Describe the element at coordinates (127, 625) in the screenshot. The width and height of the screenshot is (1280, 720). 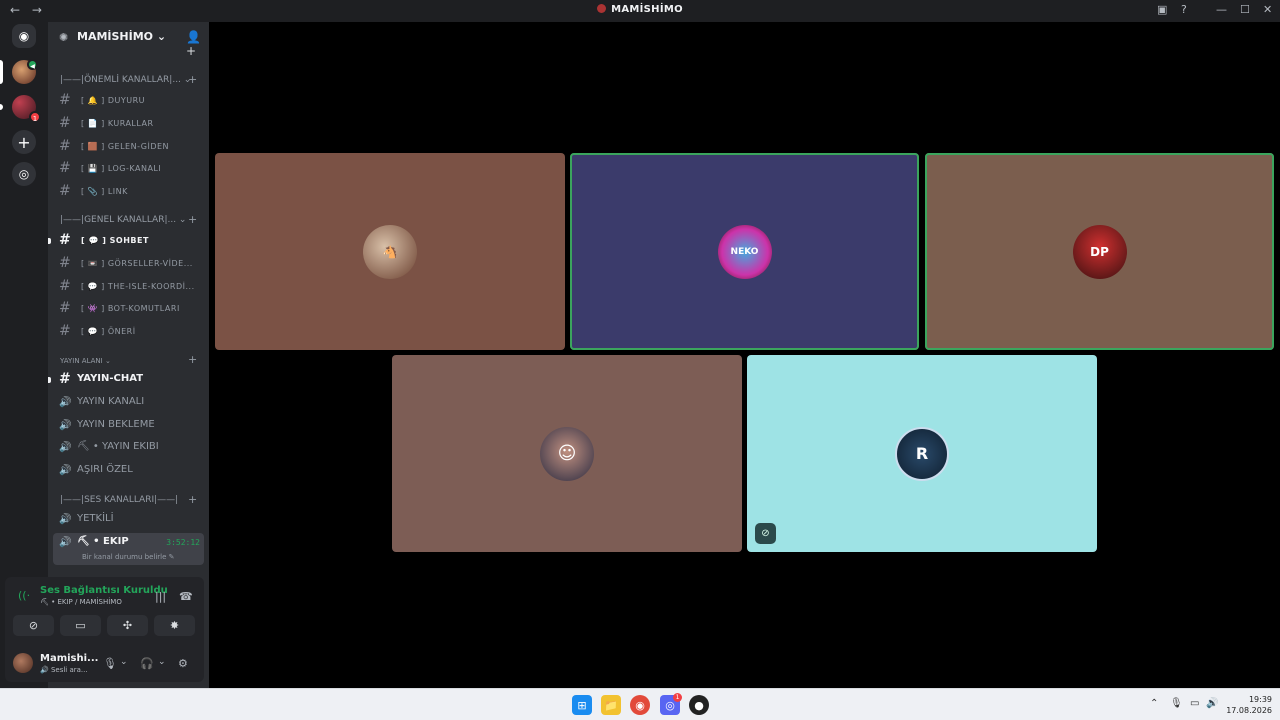
I see `activities-button: ✣` at that location.